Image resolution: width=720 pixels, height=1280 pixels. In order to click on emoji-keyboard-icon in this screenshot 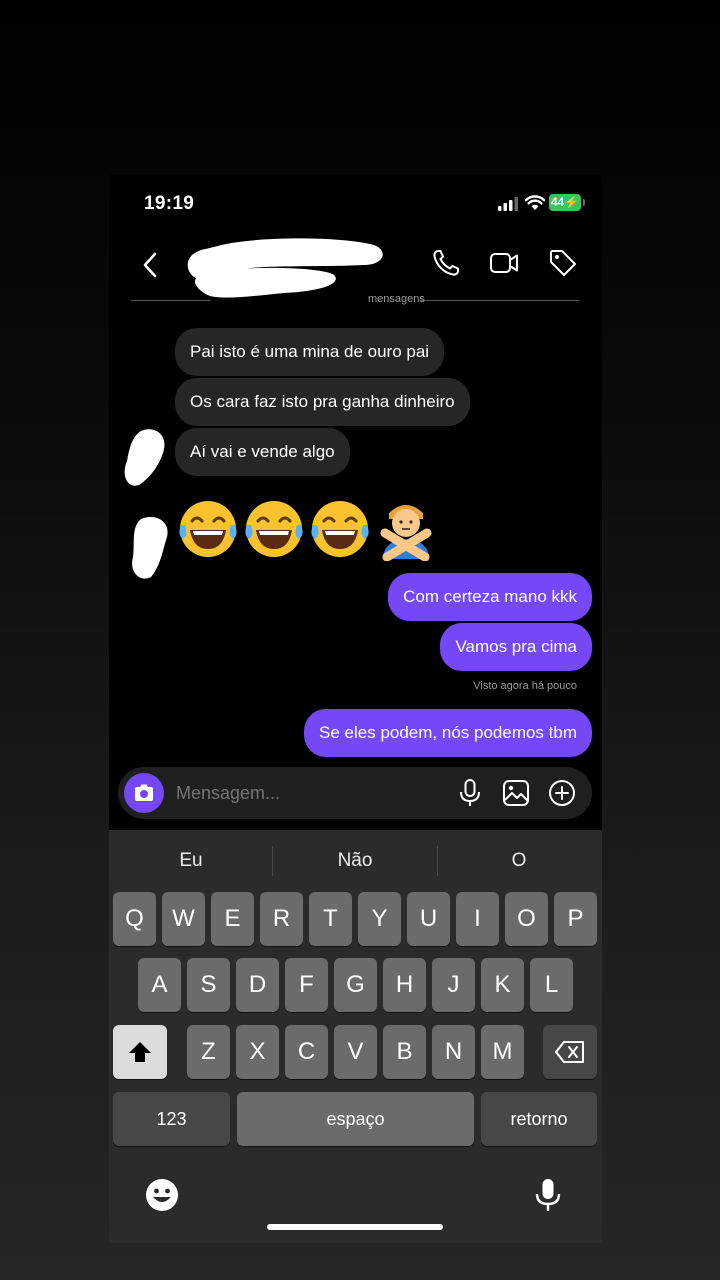, I will do `click(162, 1195)`.